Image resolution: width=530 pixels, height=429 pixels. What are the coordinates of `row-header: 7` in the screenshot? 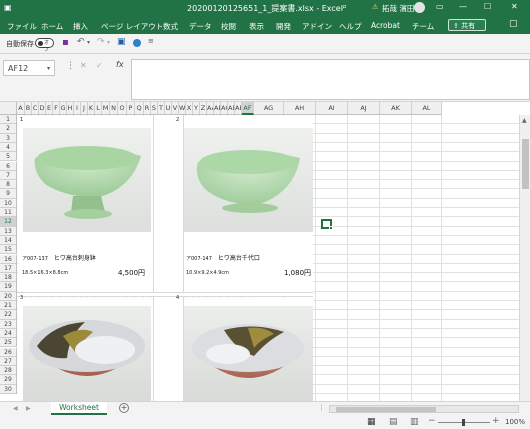 It's located at (8, 175).